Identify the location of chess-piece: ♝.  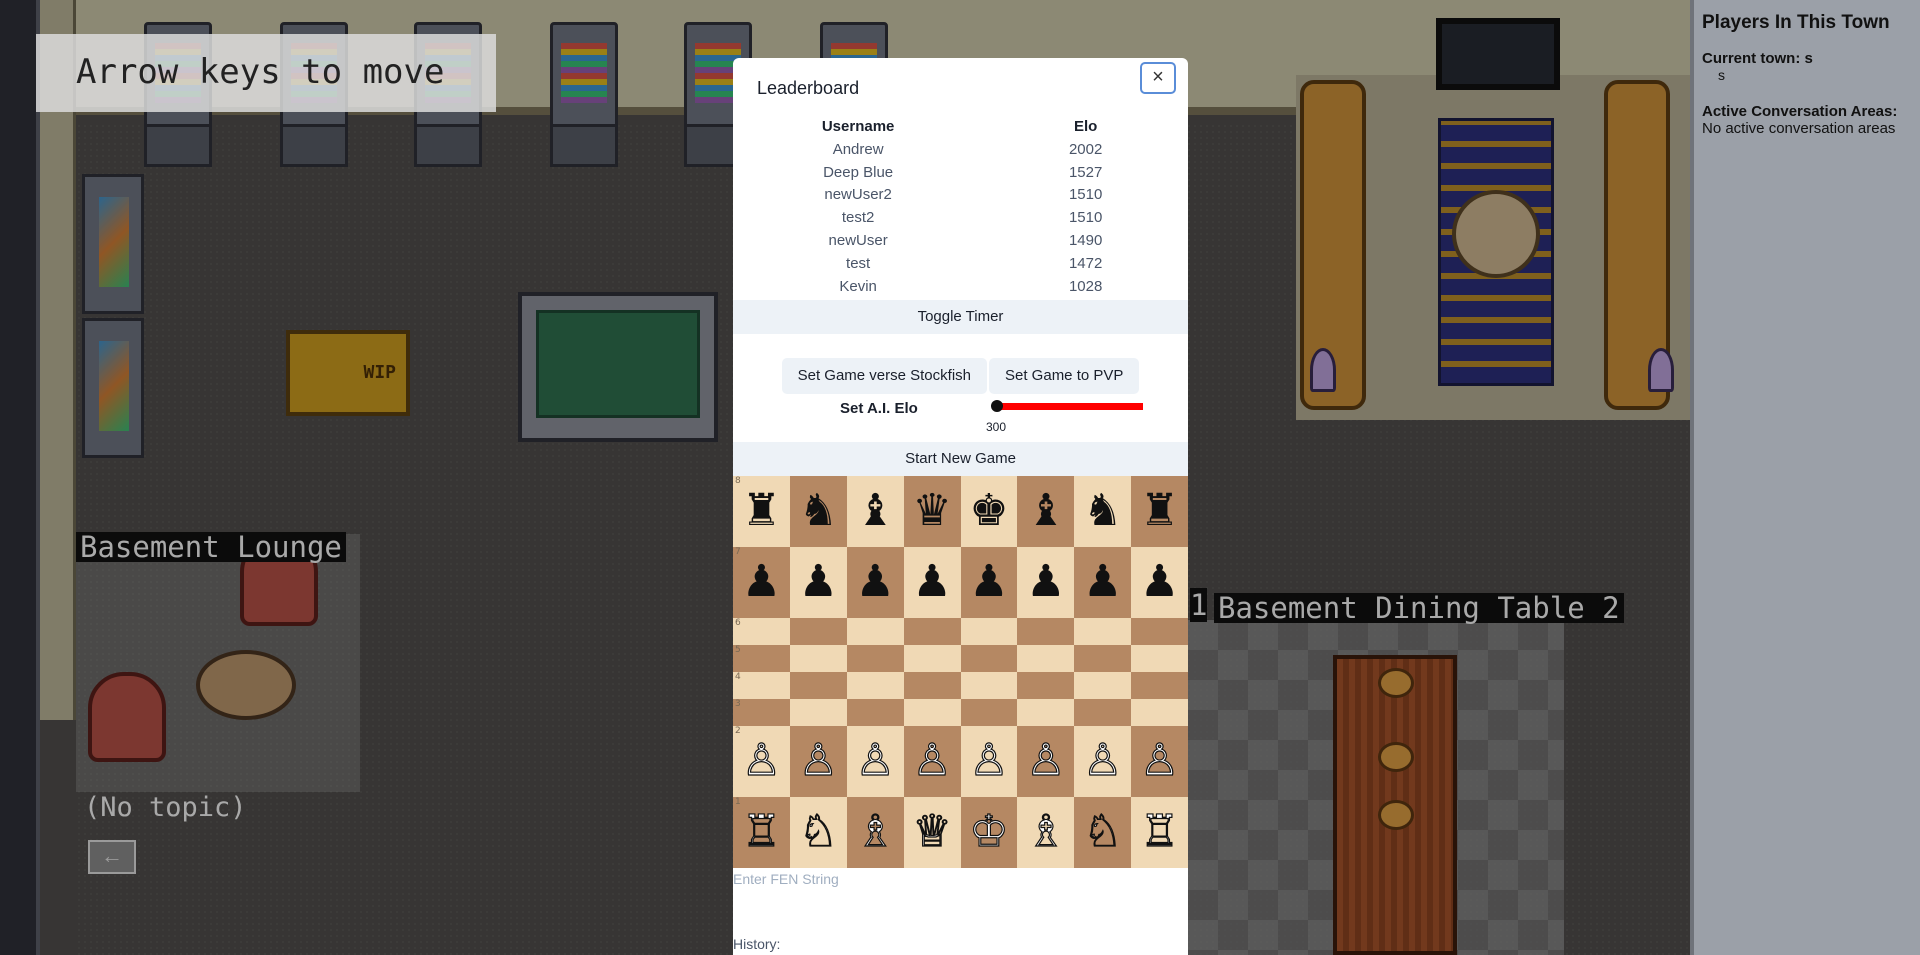
(1045, 511).